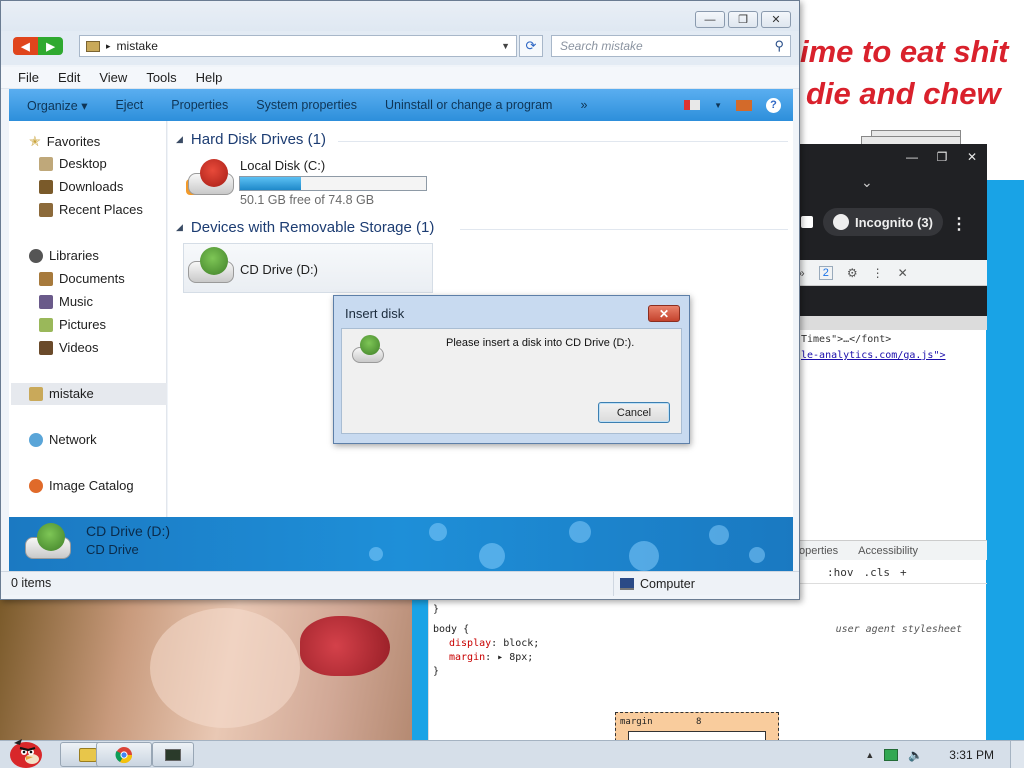 The height and width of the screenshot is (768, 1024). I want to click on preview-pane-icon, so click(744, 105).